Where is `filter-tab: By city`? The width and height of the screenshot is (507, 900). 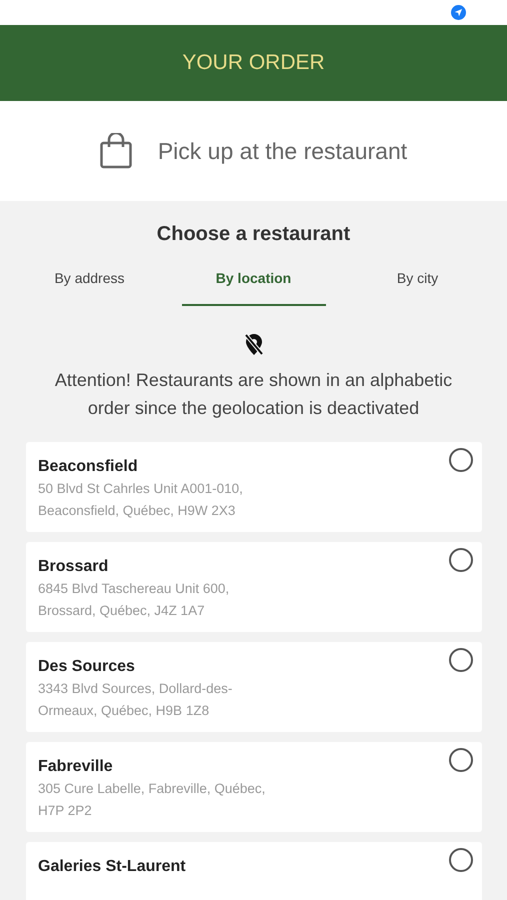
filter-tab: By city is located at coordinates (418, 288).